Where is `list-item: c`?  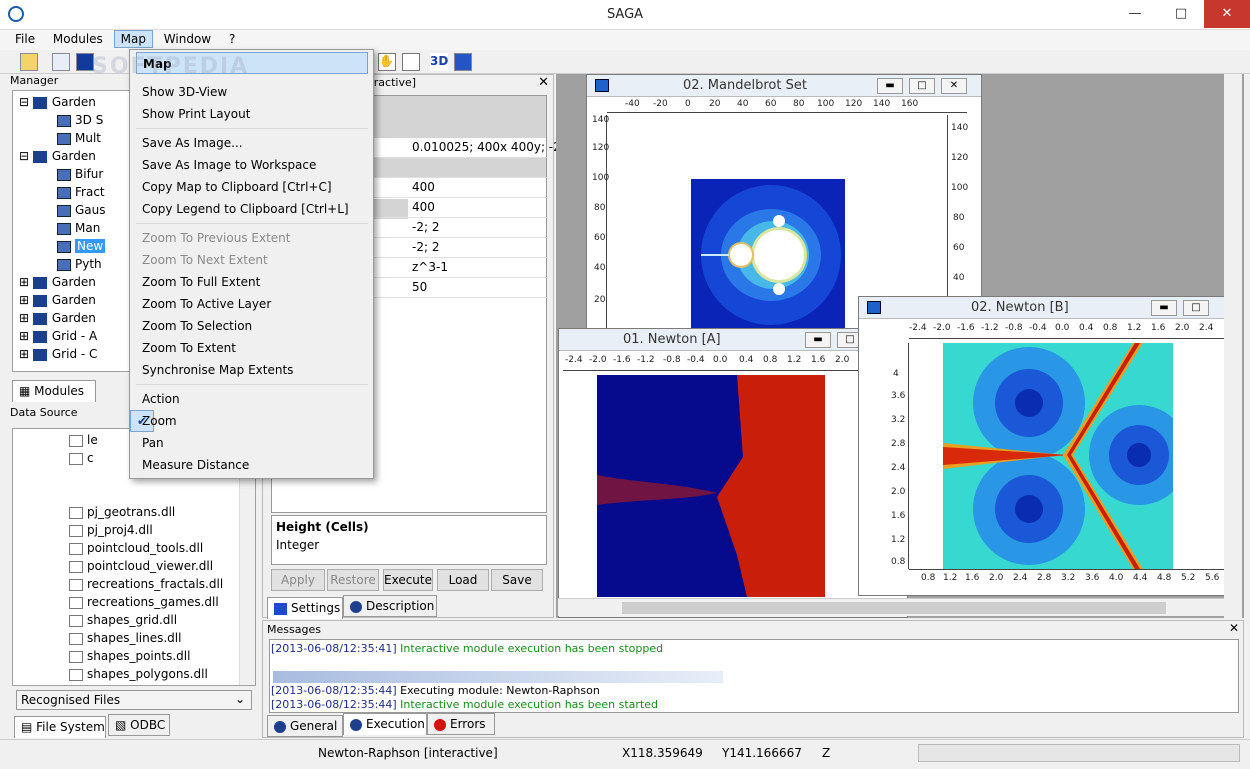
list-item: c is located at coordinates (81, 460).